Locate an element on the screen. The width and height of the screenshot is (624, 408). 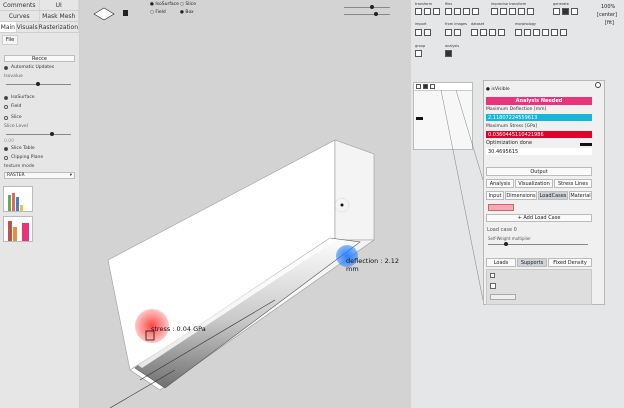
stretch-icon is located at coordinates (530, 11).